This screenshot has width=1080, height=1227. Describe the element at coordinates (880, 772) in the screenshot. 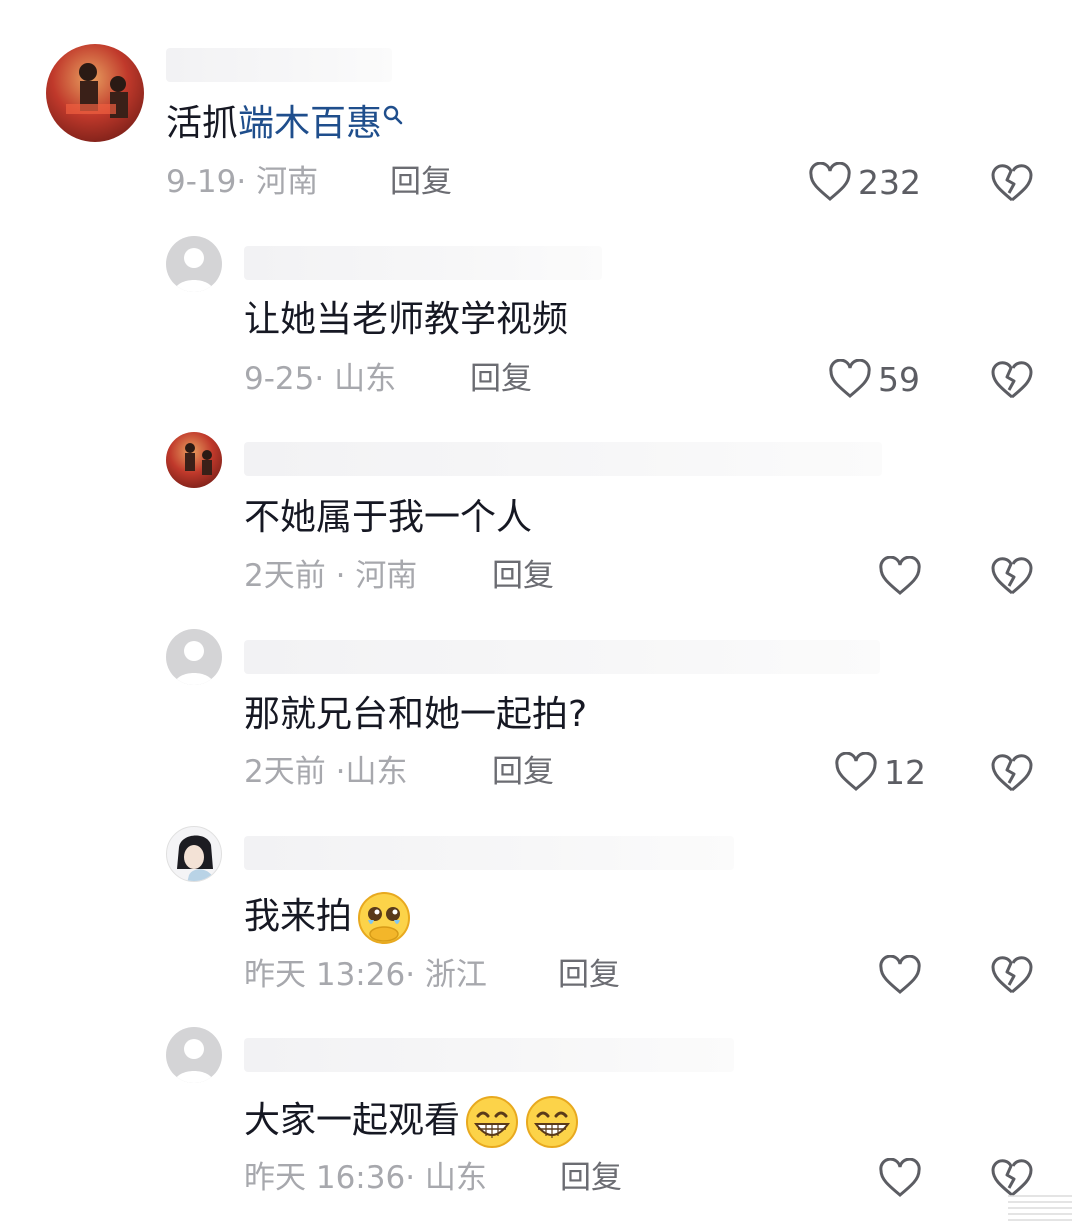

I see `like-button: 12` at that location.